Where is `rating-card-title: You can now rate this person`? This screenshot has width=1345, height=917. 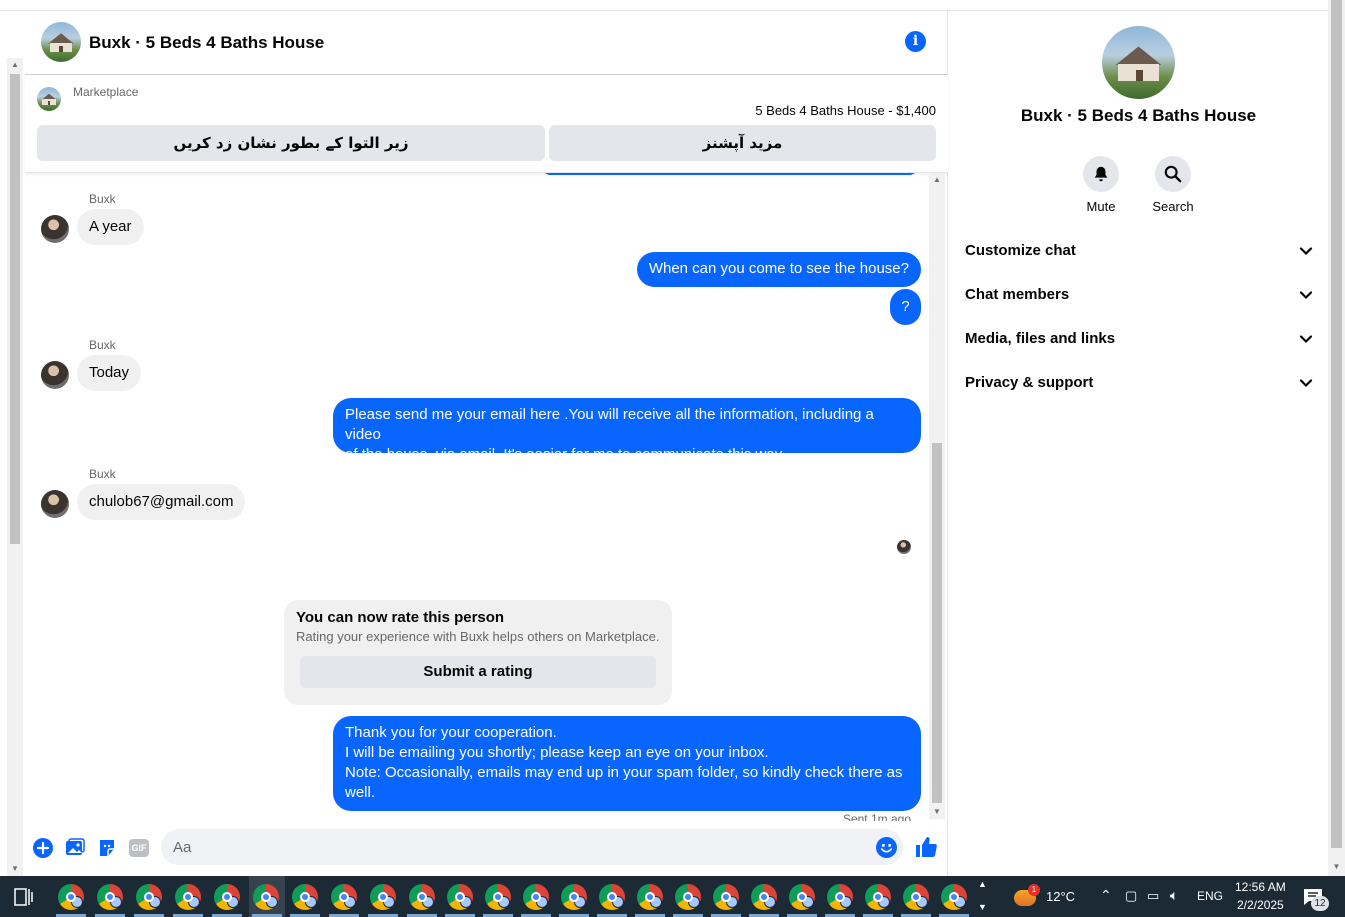
rating-card-title: You can now rate this person is located at coordinates (400, 617).